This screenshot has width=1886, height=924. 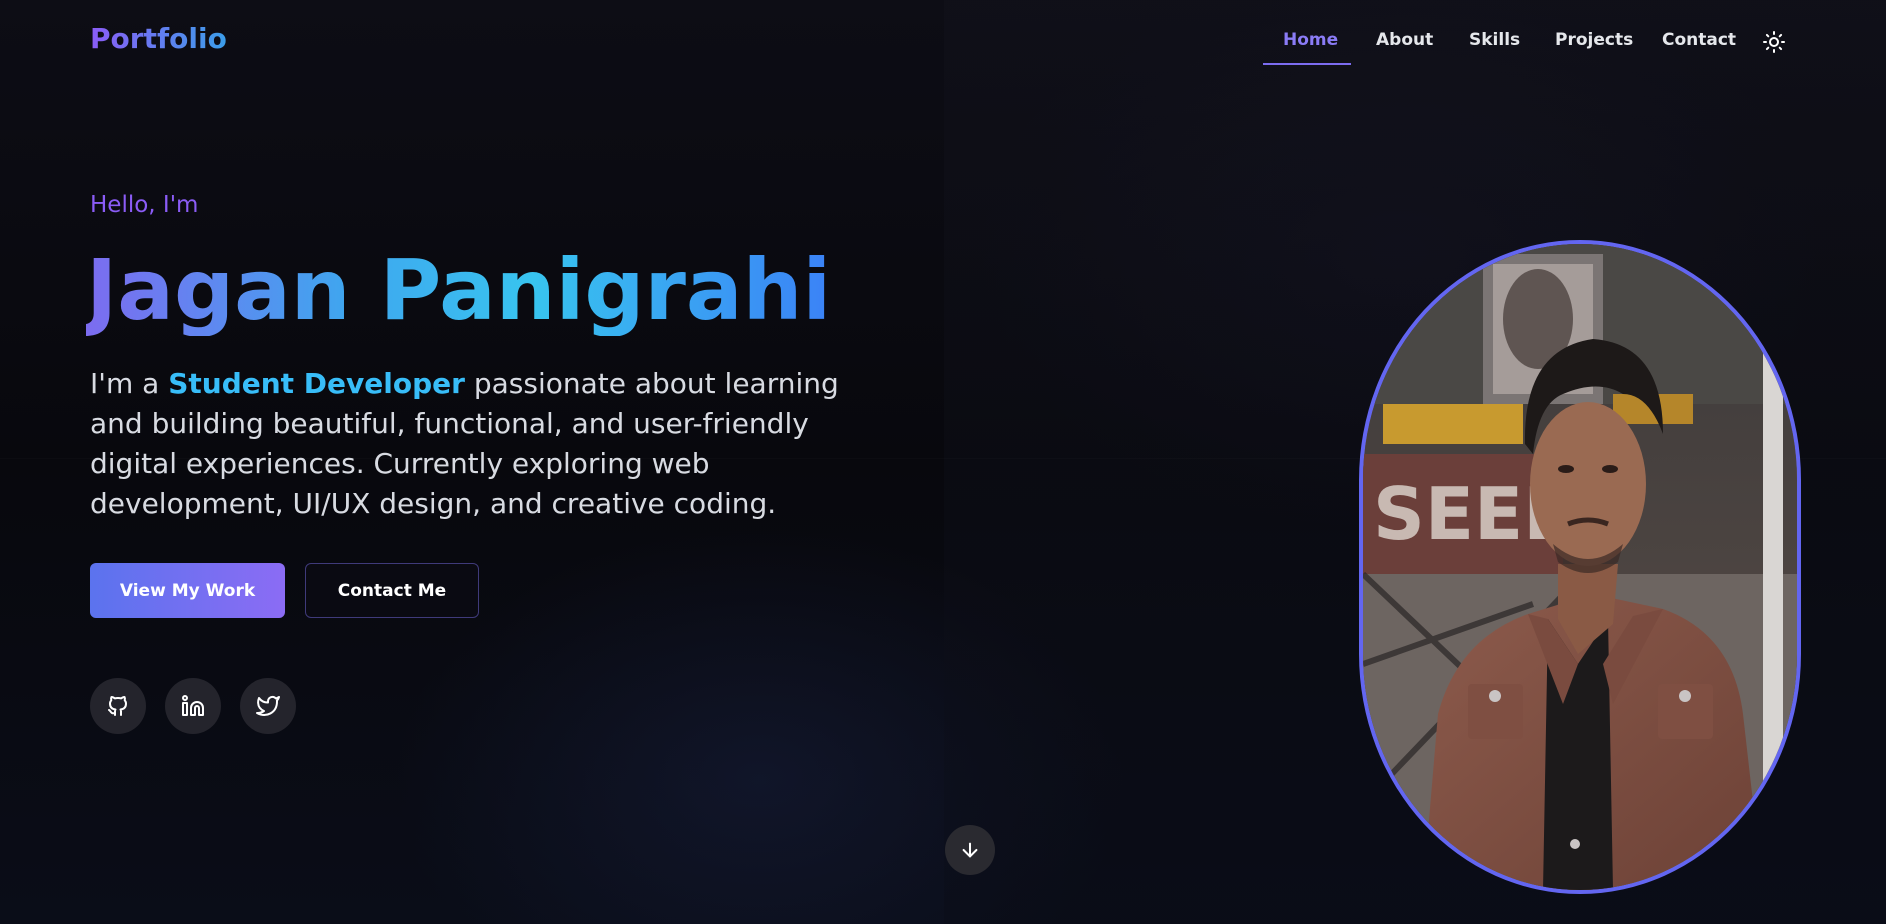 What do you see at coordinates (1699, 40) in the screenshot?
I see `nav-item-contact: Contact` at bounding box center [1699, 40].